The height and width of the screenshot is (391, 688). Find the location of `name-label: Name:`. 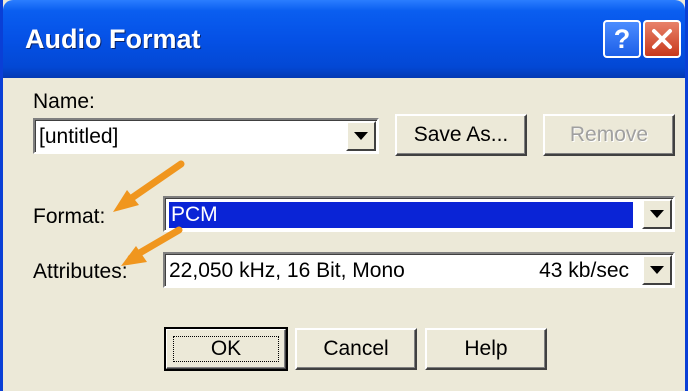

name-label: Name: is located at coordinates (64, 101).